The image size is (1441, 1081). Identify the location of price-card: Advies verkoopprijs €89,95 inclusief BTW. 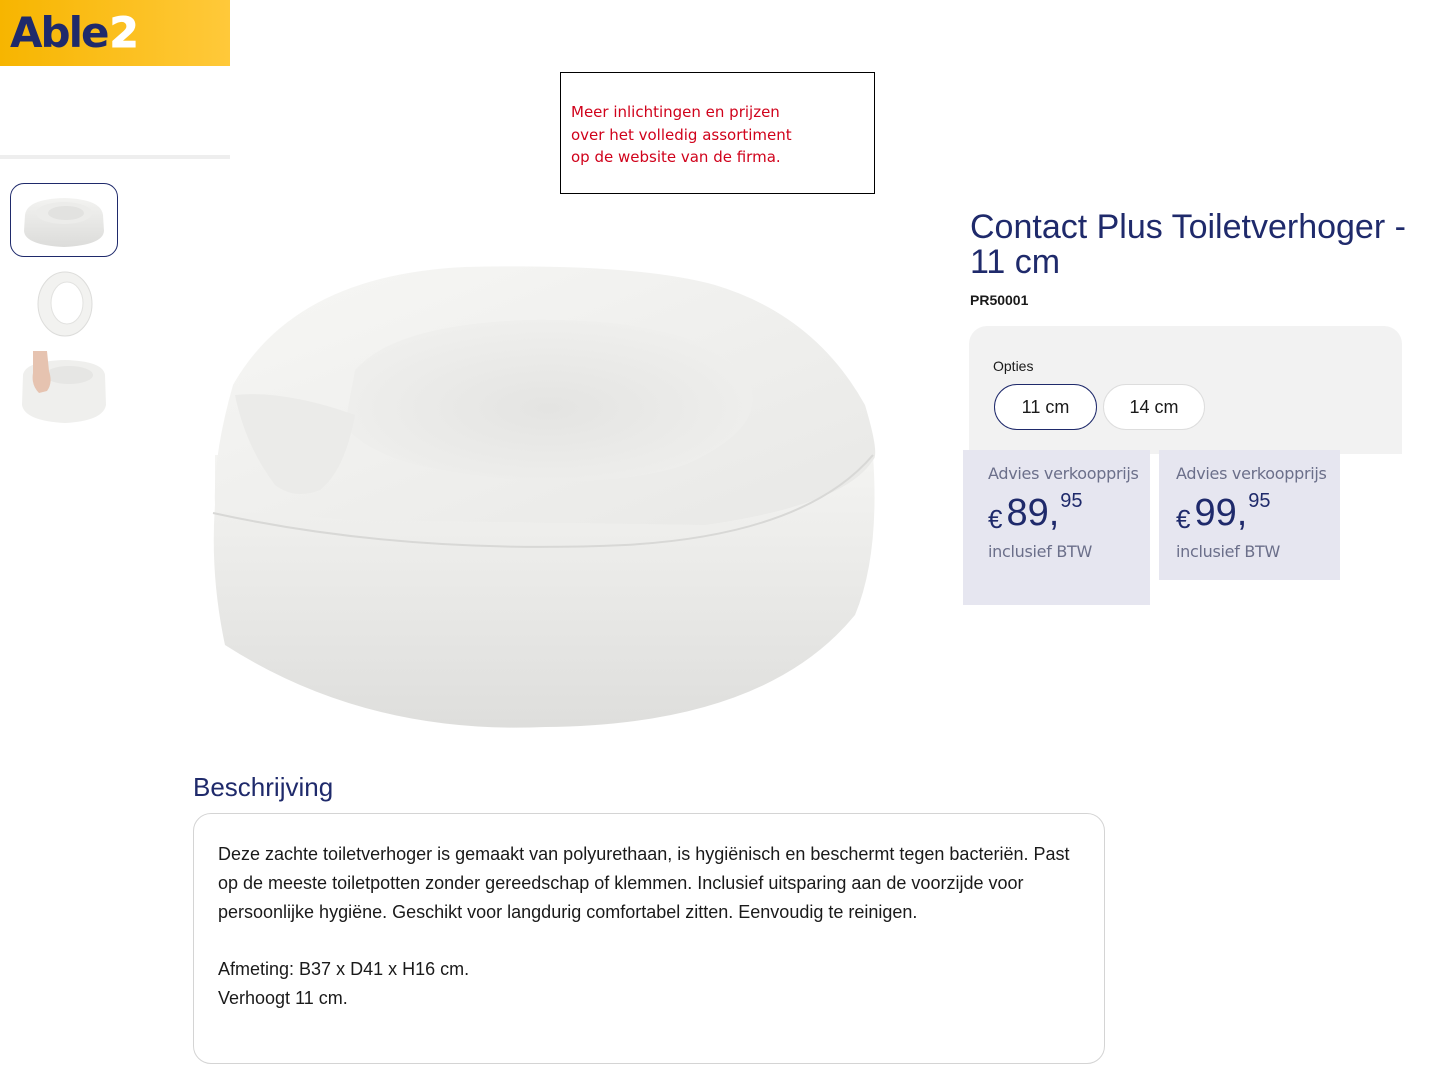
(1056, 527).